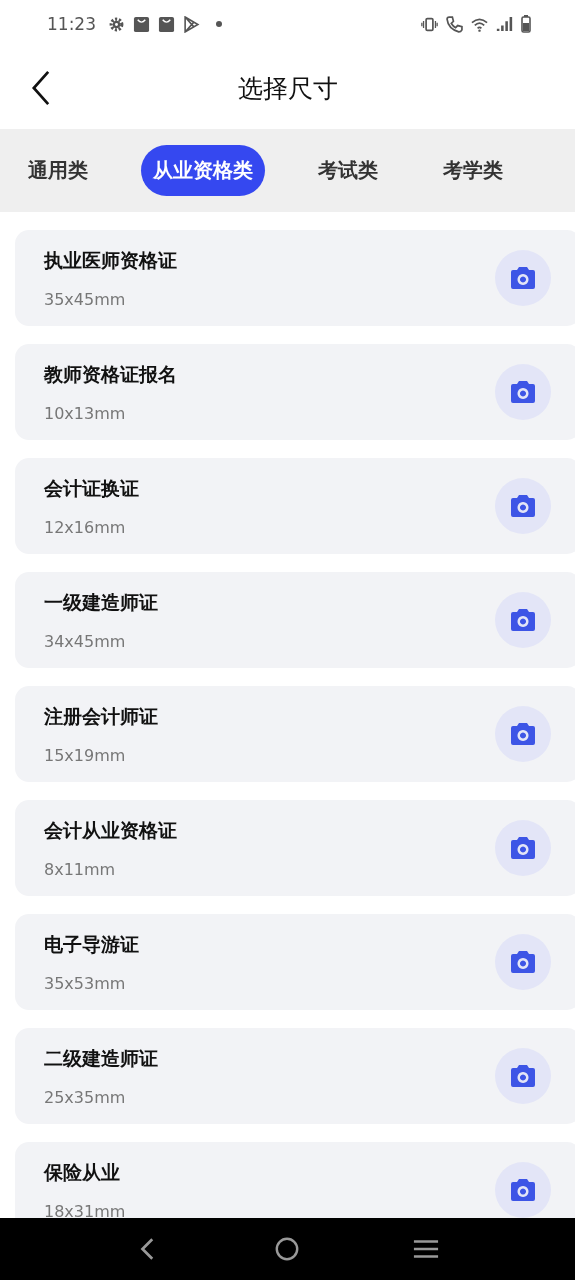  I want to click on item-size: 12x16mm, so click(85, 527).